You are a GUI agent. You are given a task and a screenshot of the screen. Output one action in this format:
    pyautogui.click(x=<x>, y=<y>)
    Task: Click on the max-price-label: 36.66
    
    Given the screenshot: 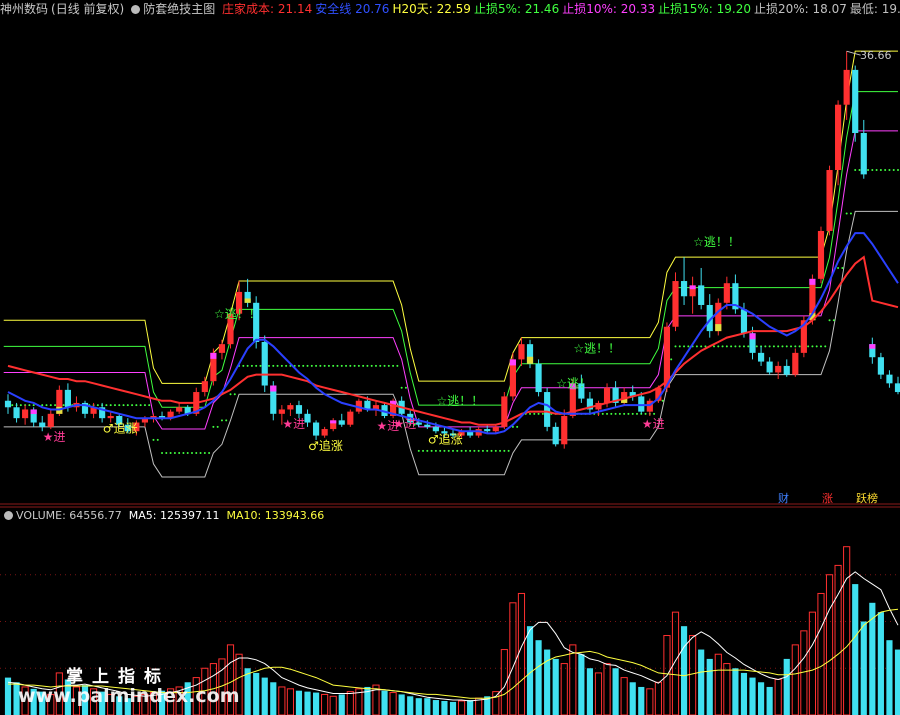 What is the action you would take?
    pyautogui.click(x=876, y=55)
    